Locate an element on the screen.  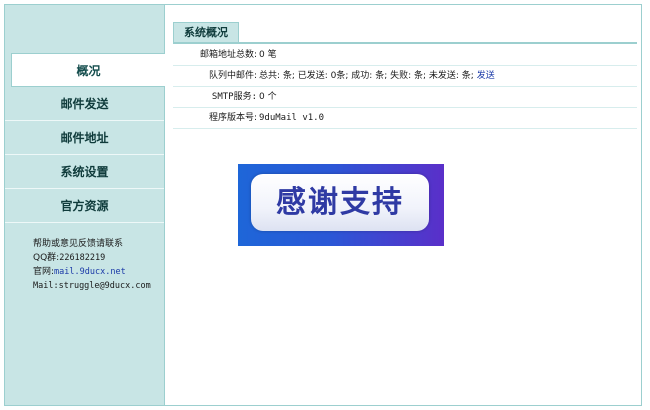
help-mail-value: struggle@9ducx.com is located at coordinates (104, 286).